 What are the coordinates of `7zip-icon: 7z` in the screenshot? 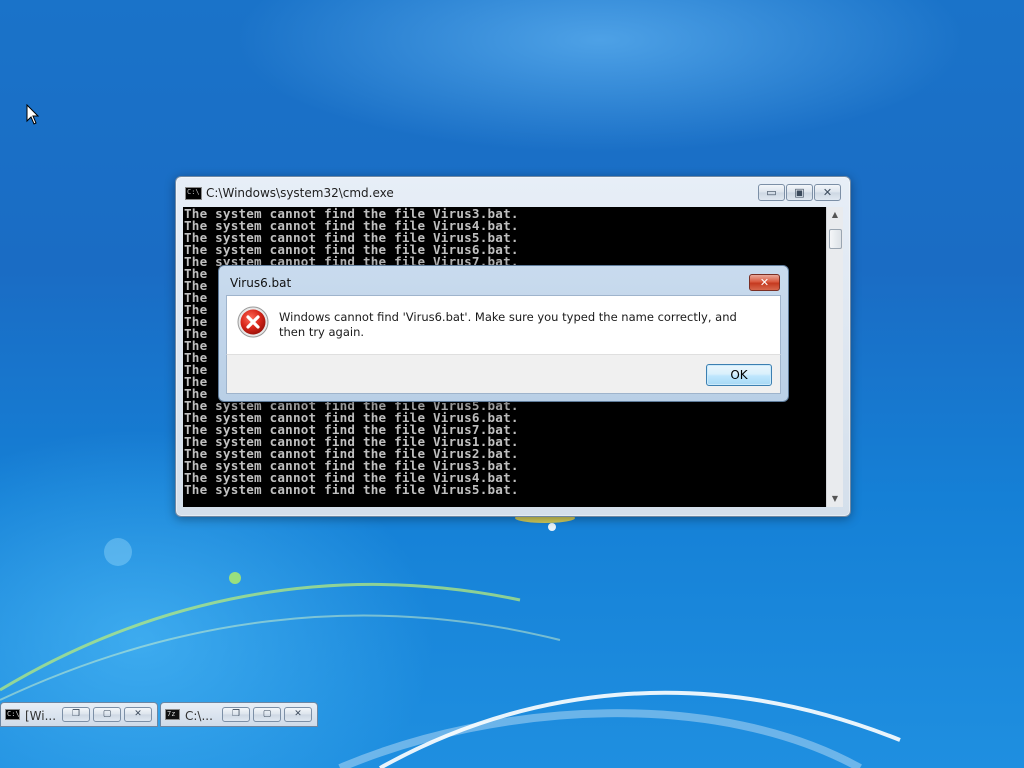 It's located at (172, 714).